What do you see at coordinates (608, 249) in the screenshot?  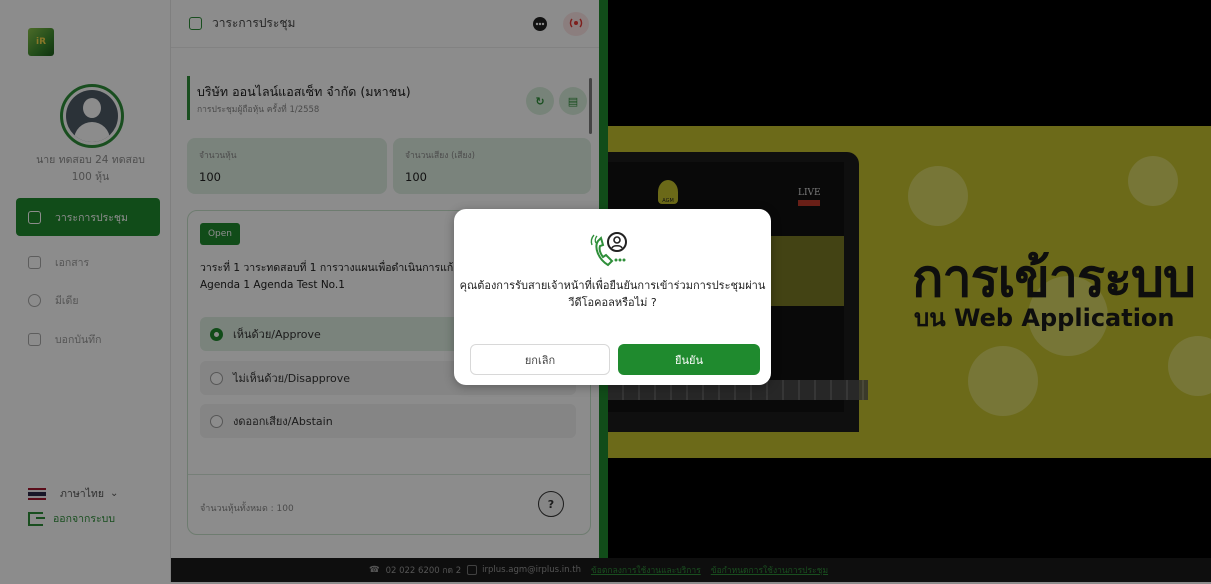 I see `video-call-phone-icon` at bounding box center [608, 249].